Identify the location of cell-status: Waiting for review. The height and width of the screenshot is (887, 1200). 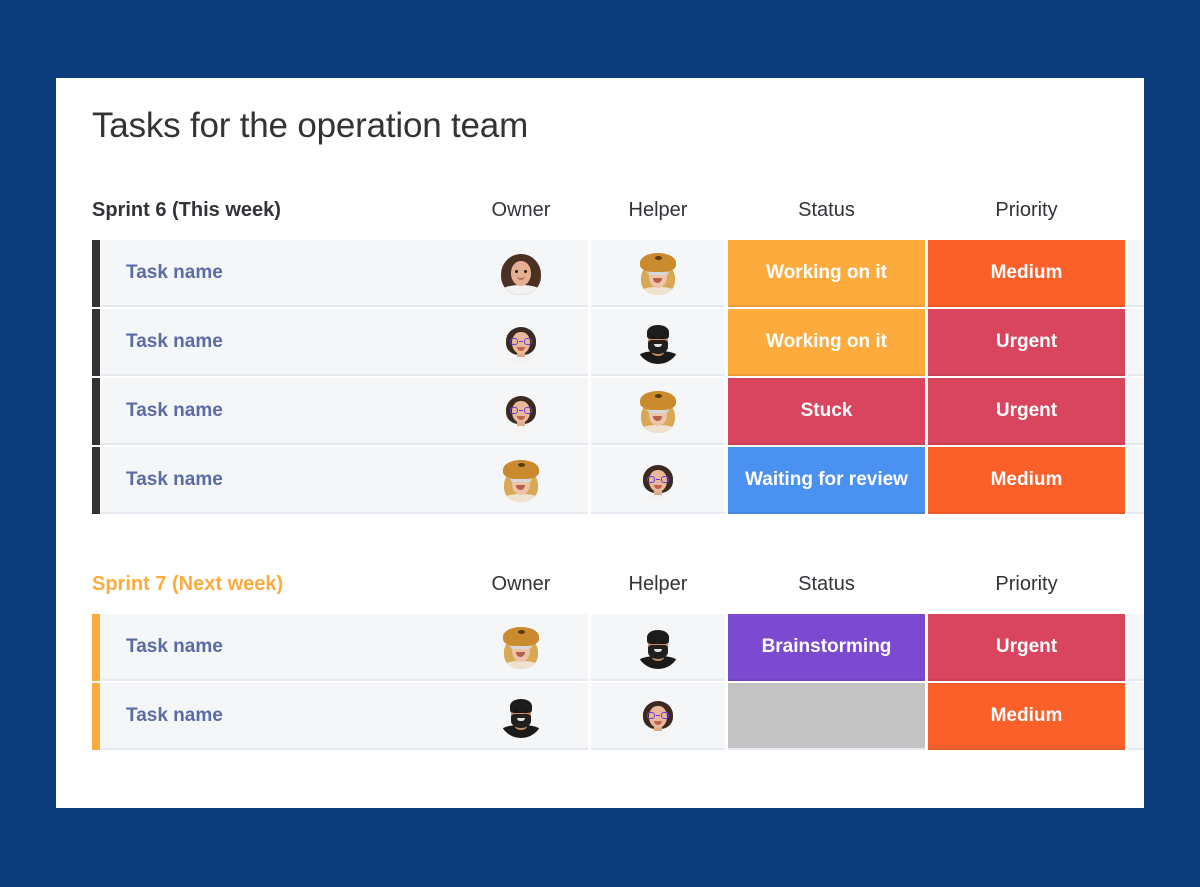
(826, 480).